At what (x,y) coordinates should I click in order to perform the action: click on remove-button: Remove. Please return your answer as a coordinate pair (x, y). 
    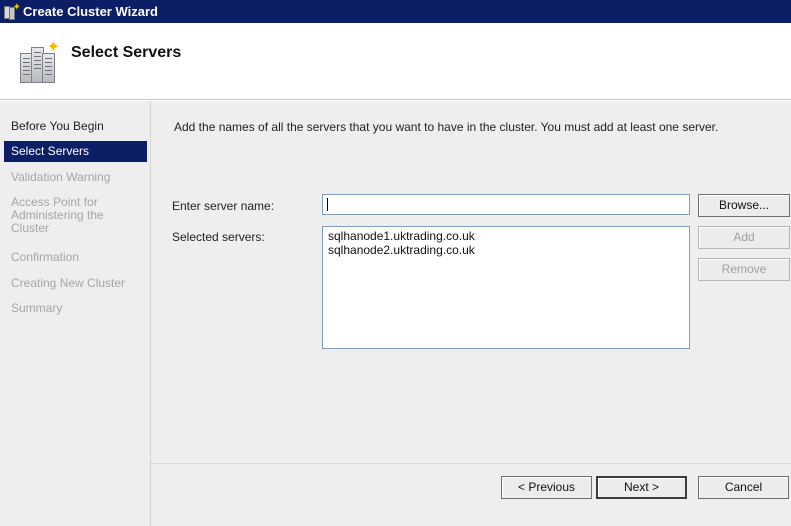
    Looking at the image, I should click on (744, 269).